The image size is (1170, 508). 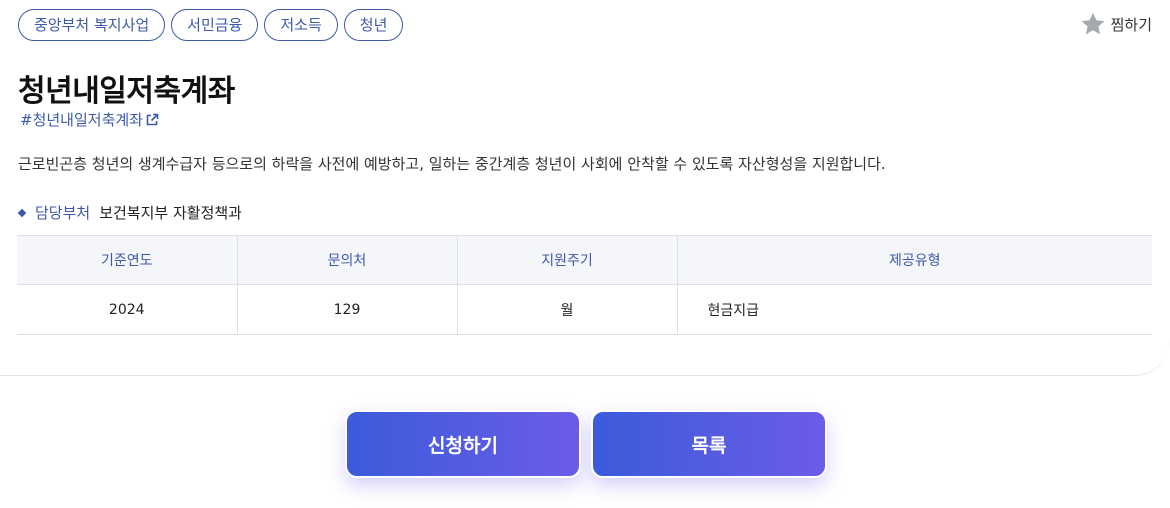 I want to click on apply-button: 신청하기, so click(x=463, y=444).